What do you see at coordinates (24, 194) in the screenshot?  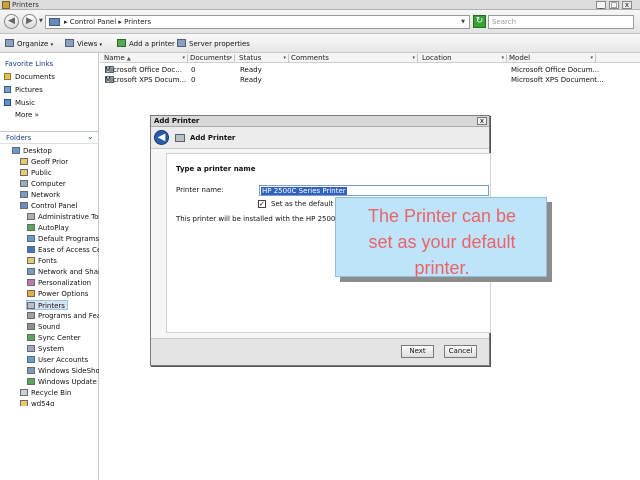 I see `network-icon` at bounding box center [24, 194].